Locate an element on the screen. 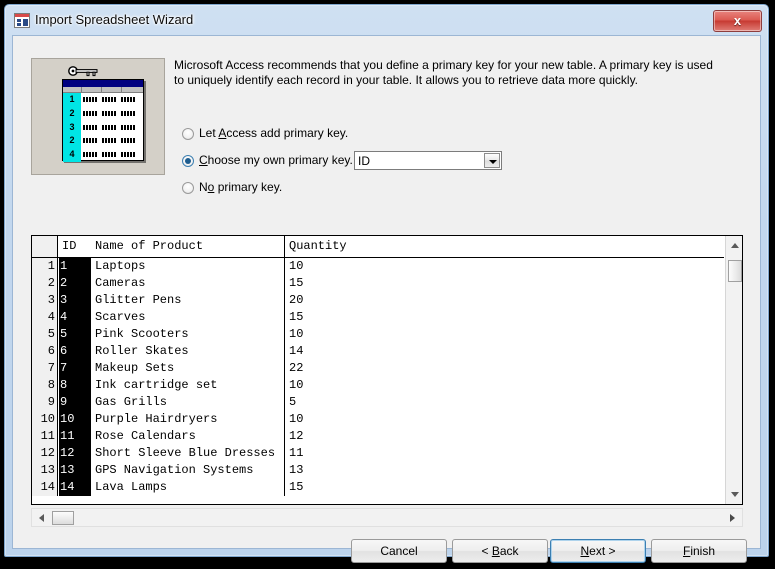 The width and height of the screenshot is (775, 569). column-header-id: ID is located at coordinates (75, 246).